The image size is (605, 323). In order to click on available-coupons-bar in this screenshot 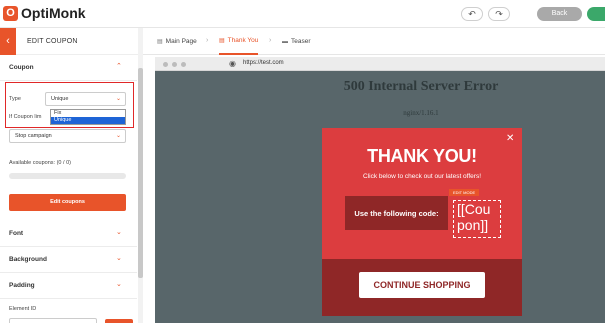, I will do `click(67, 176)`.